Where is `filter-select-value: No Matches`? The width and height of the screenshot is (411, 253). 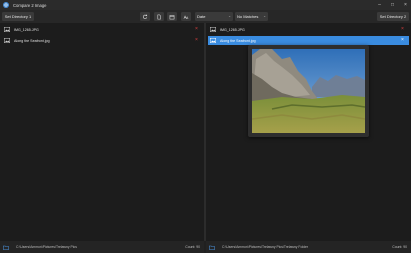 filter-select-value: No Matches is located at coordinates (248, 16).